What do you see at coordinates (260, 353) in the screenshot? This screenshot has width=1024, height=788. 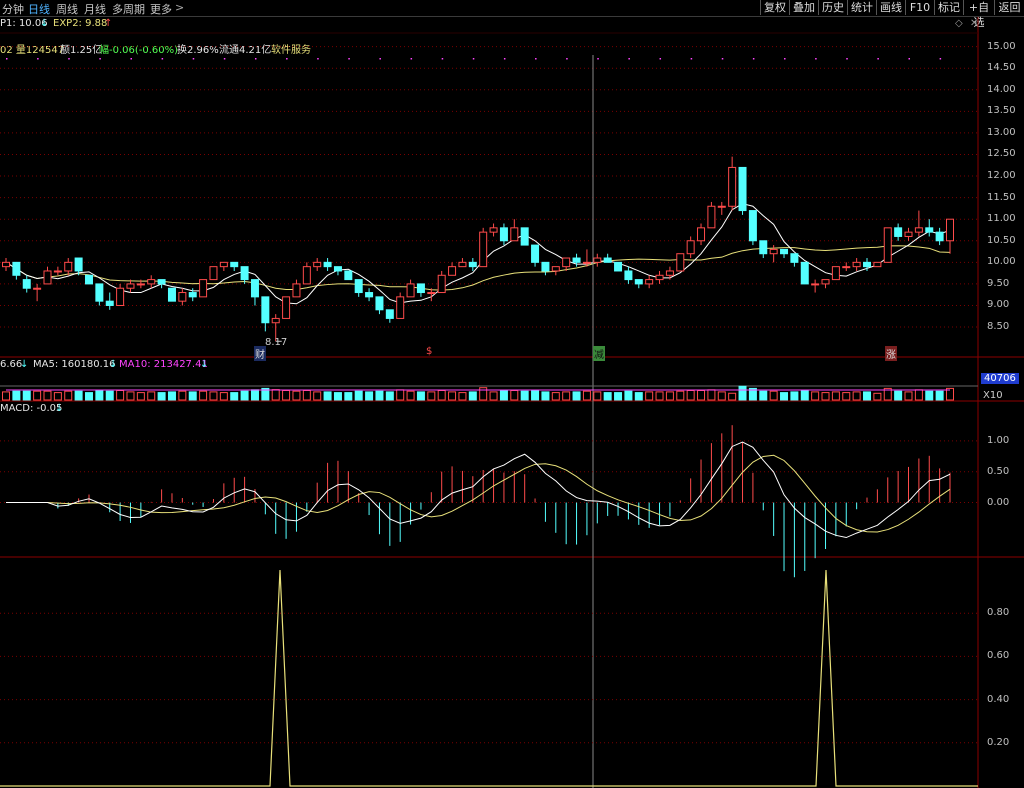 I see `finance-marker: 财` at bounding box center [260, 353].